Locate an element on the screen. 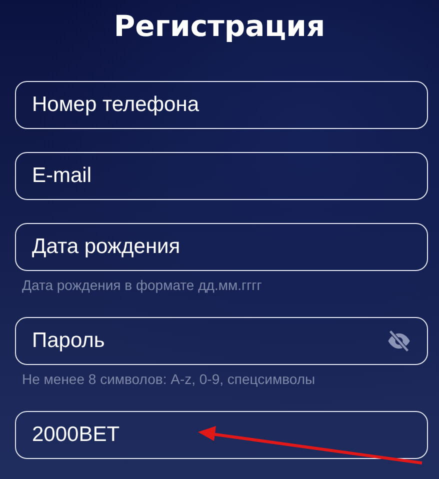 Image resolution: width=439 pixels, height=479 pixels. input-field: Номер телефона is located at coordinates (221, 105).